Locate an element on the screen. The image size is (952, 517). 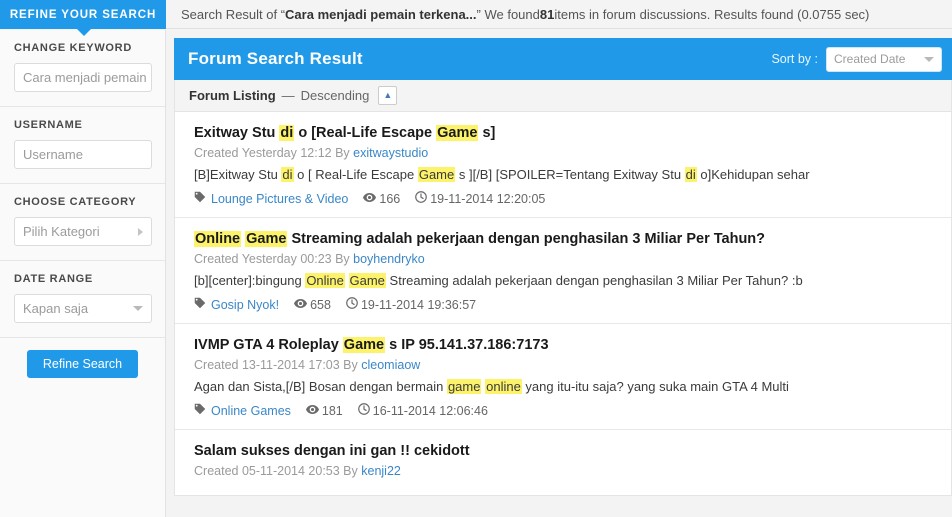
result-created: Created Yesterday 00:23 By is located at coordinates (274, 259).